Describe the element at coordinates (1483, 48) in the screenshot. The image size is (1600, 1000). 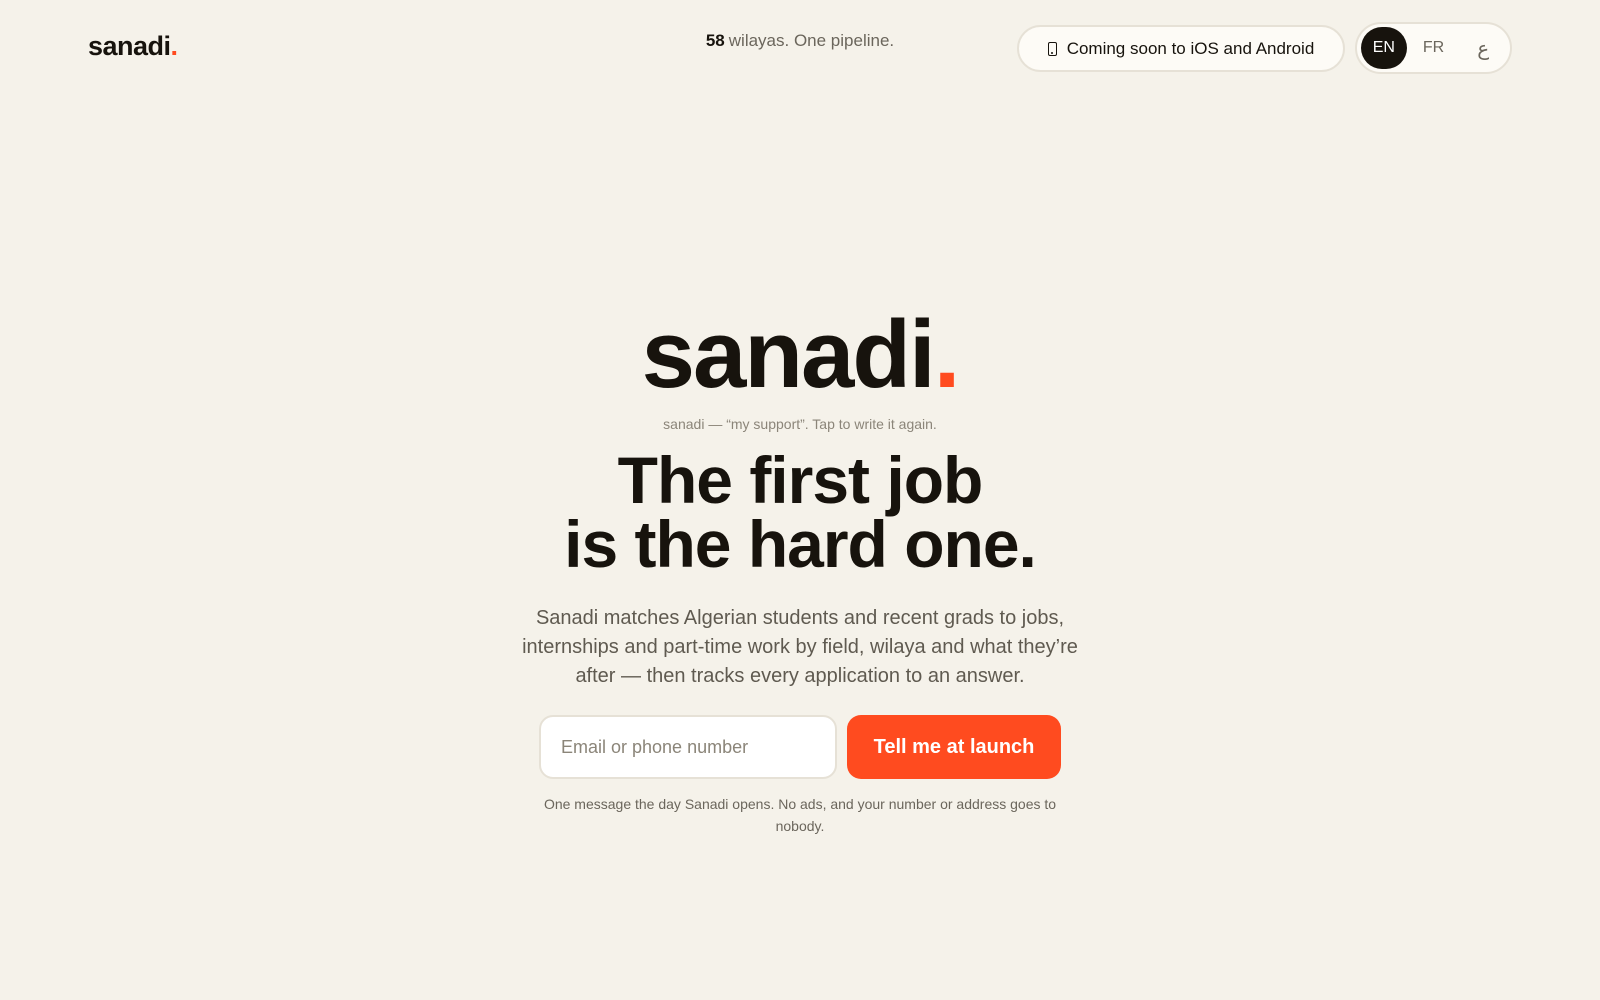
I see `lang-option-ar: ع` at that location.